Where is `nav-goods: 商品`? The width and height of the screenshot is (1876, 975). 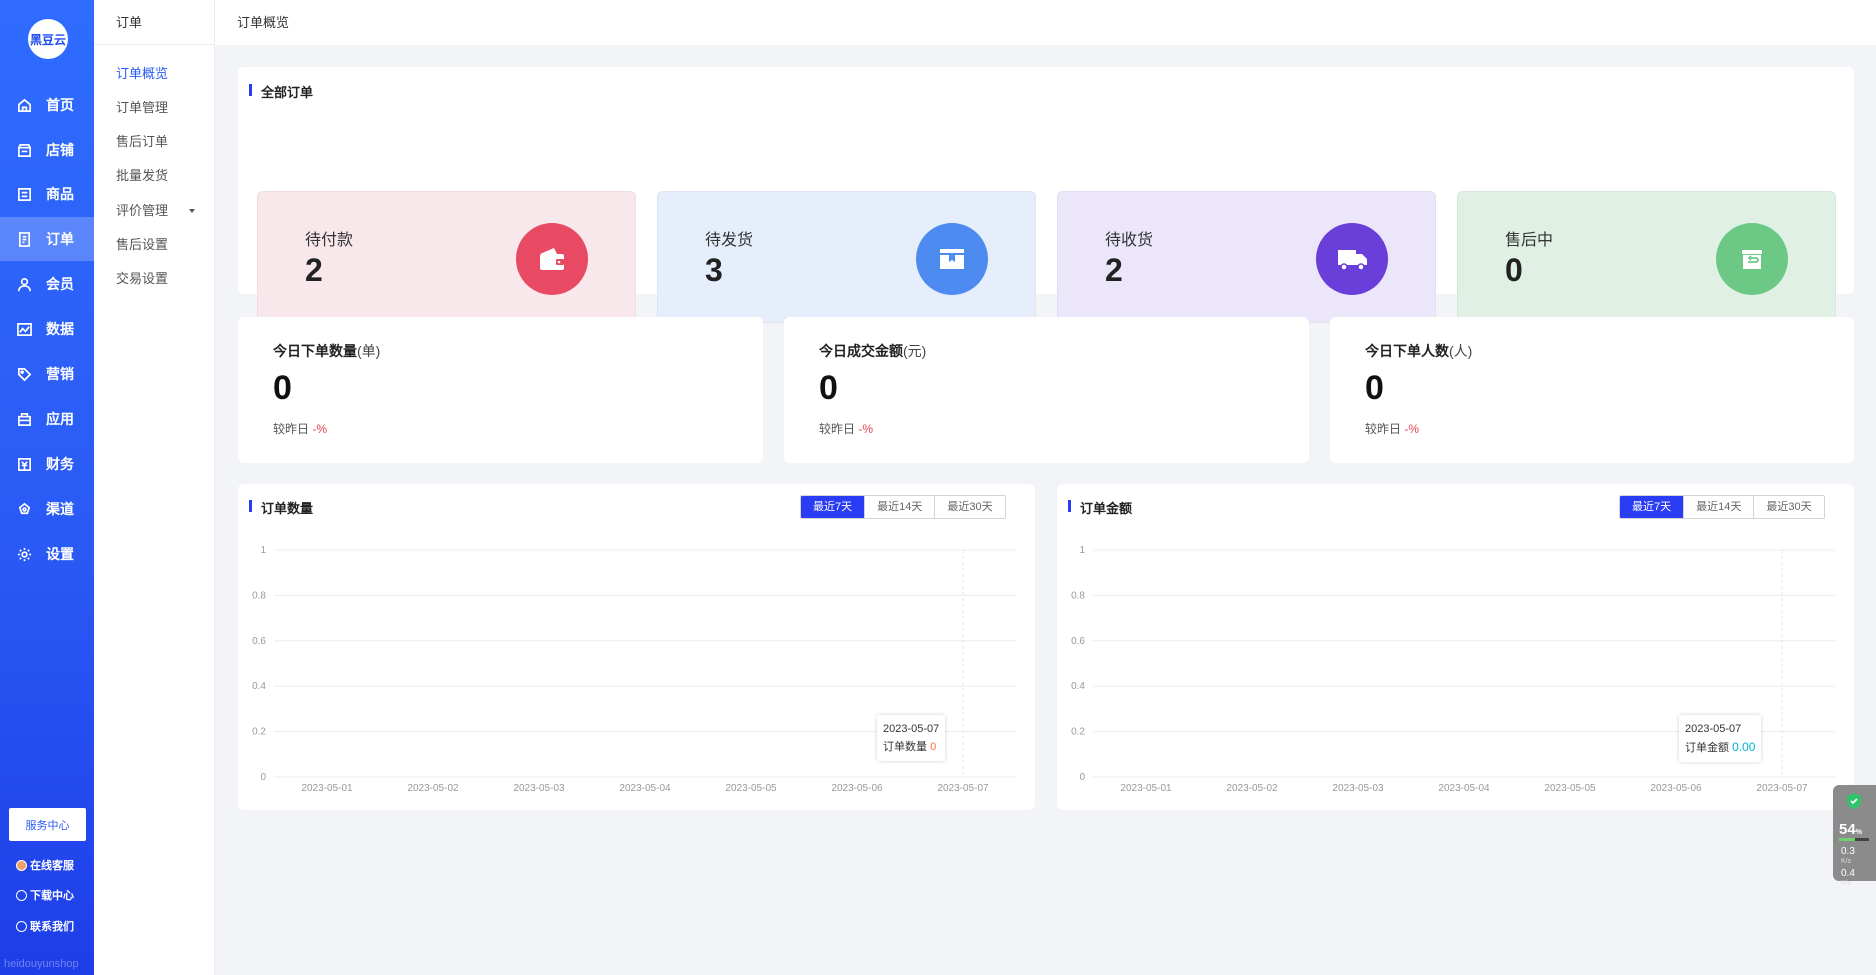 nav-goods: 商品 is located at coordinates (47, 194).